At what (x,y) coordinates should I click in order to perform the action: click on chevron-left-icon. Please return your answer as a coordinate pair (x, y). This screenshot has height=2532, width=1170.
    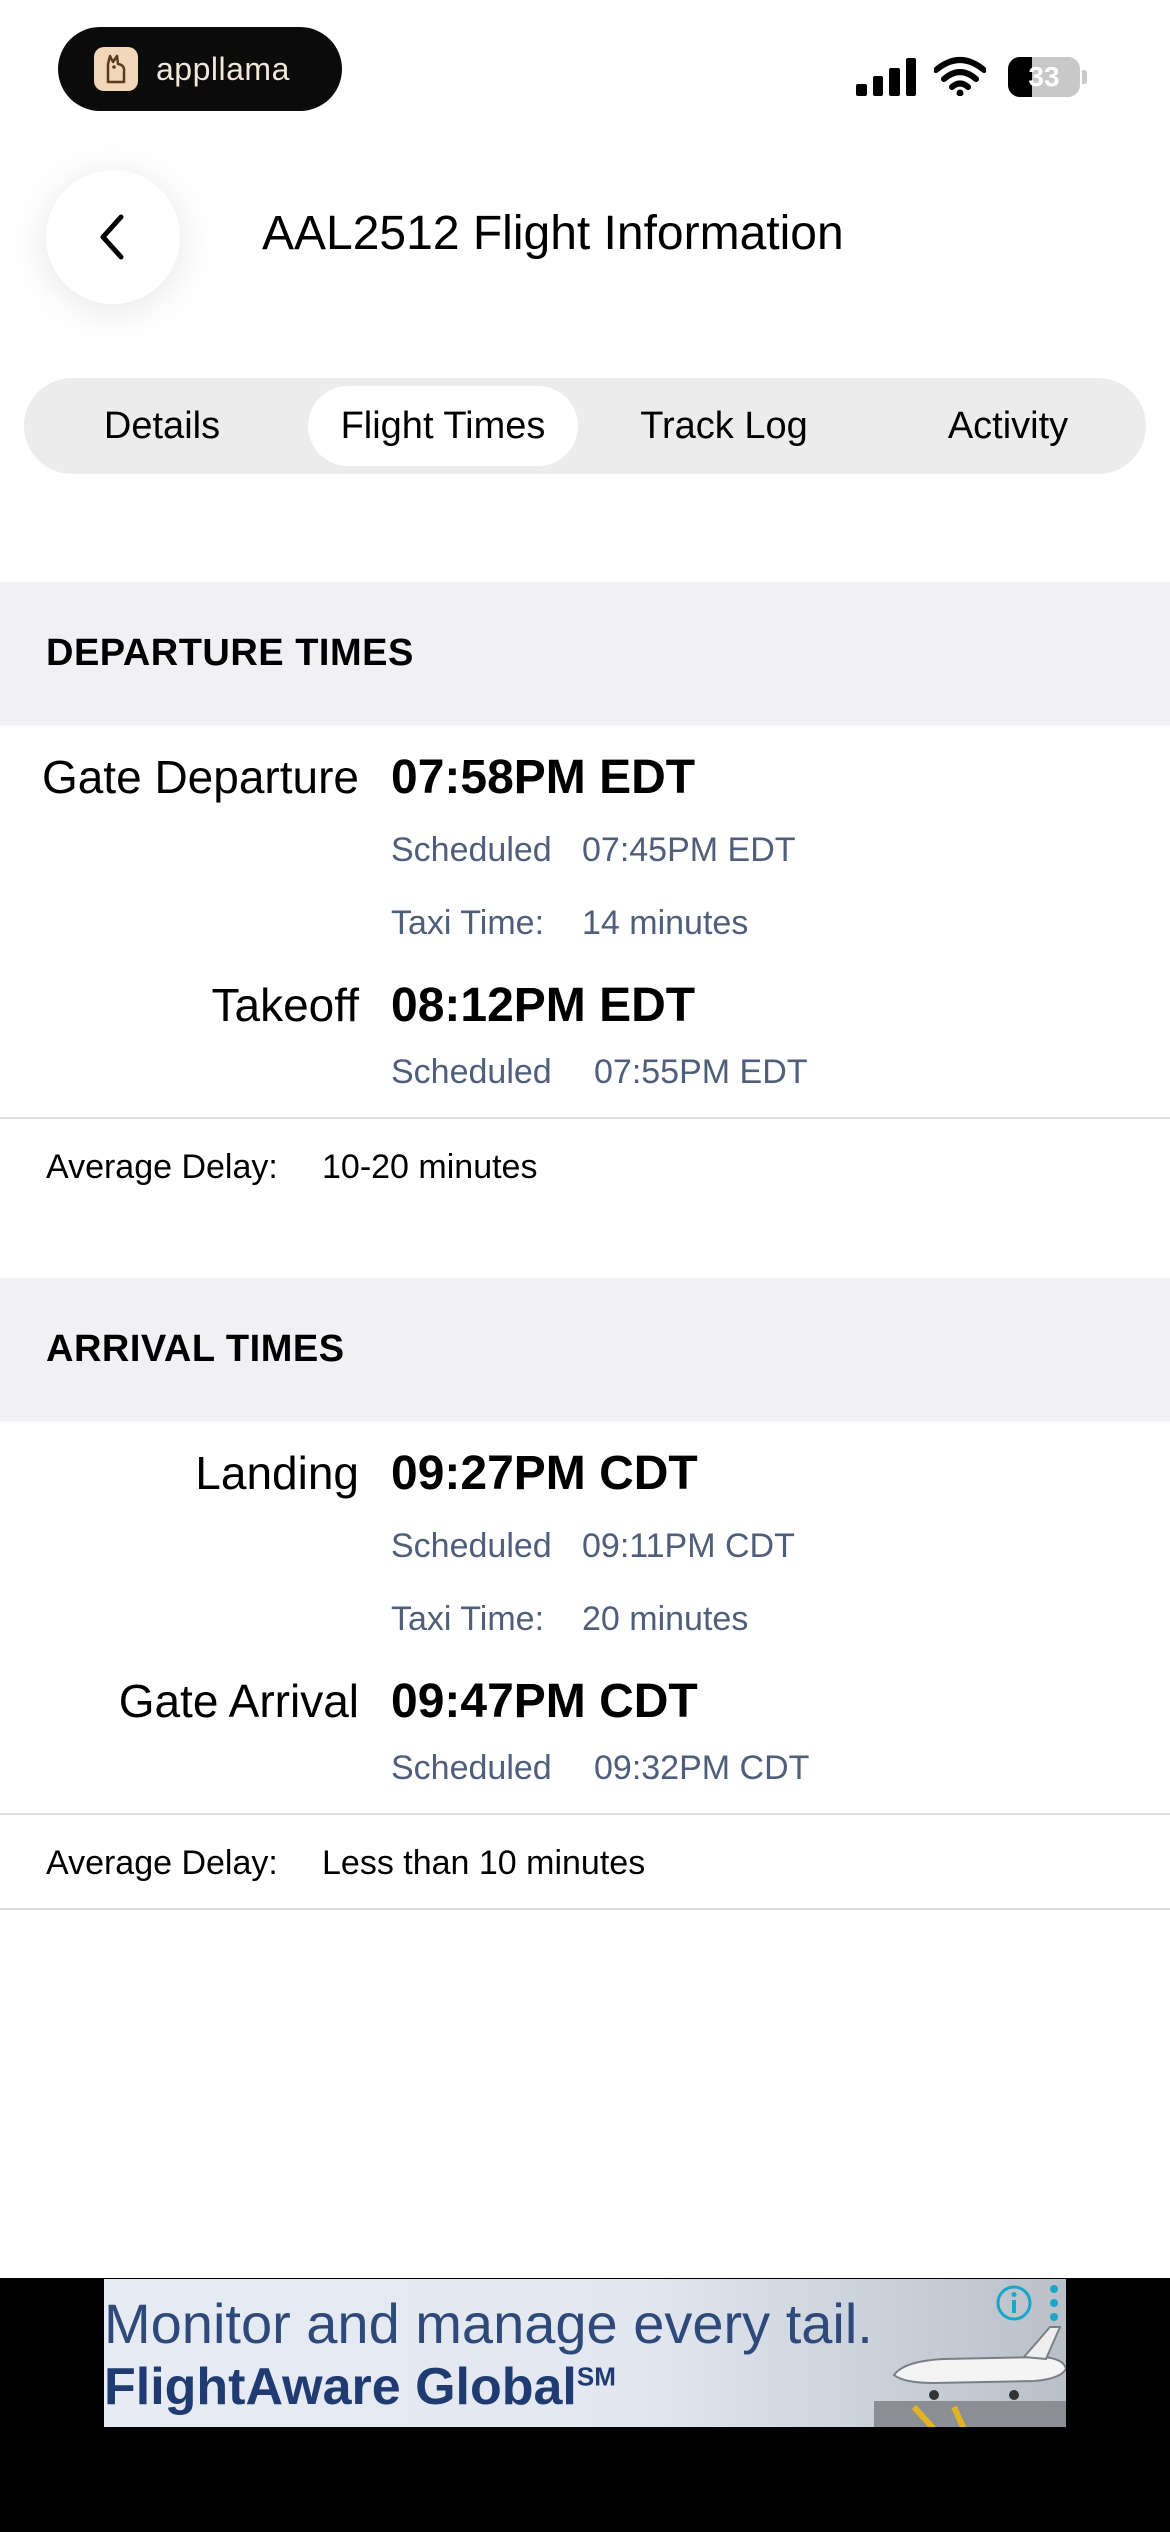
    Looking at the image, I should click on (112, 237).